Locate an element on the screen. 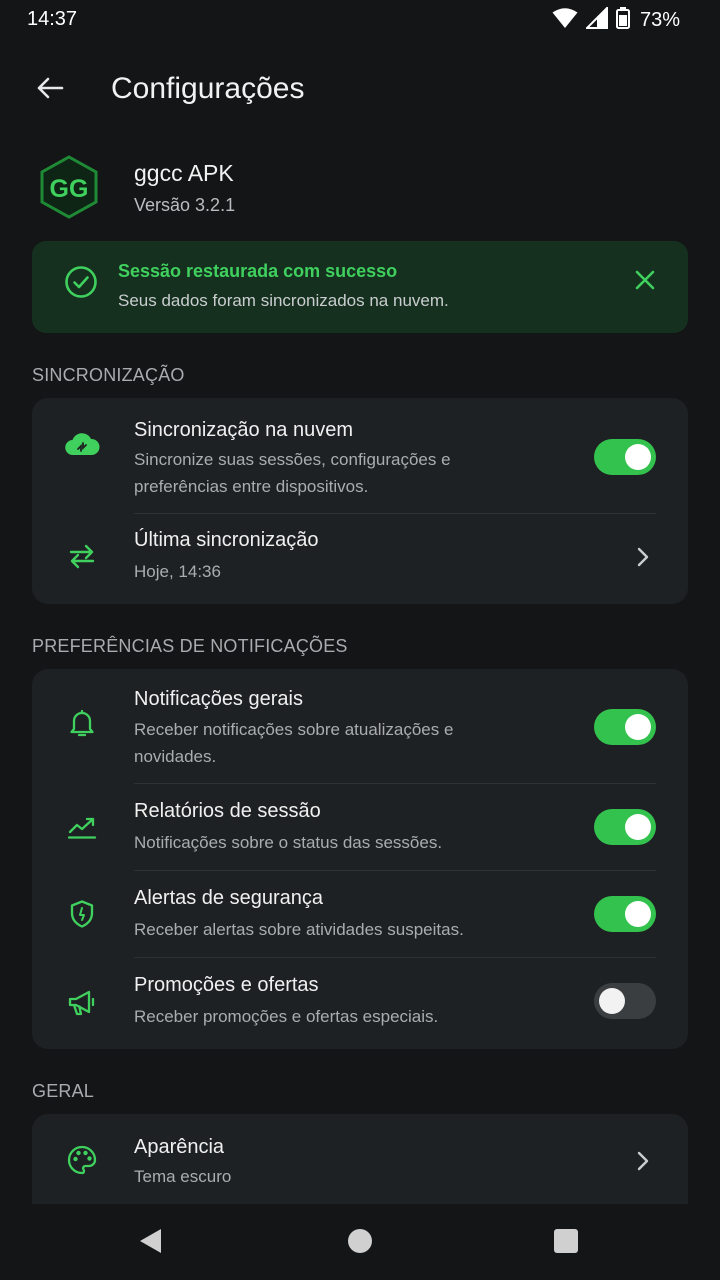 The height and width of the screenshot is (1280, 720). square-recents-icon is located at coordinates (566, 1243).